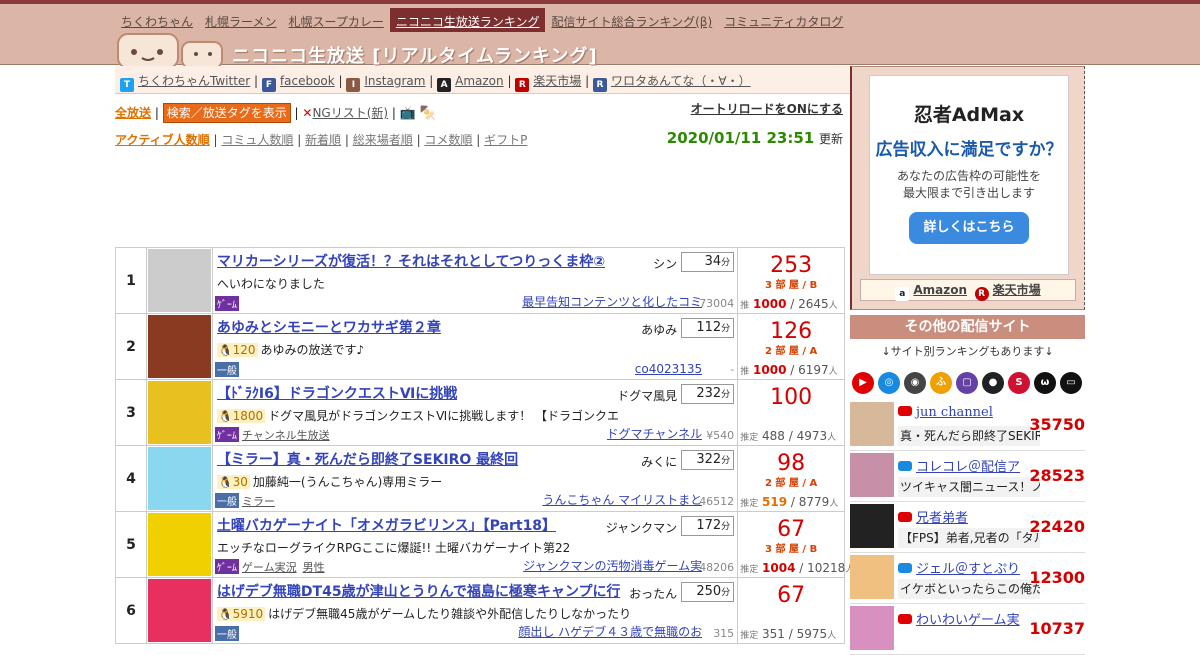  I want to click on show-tags-button: 検索／放送タグを表示, so click(226, 113).